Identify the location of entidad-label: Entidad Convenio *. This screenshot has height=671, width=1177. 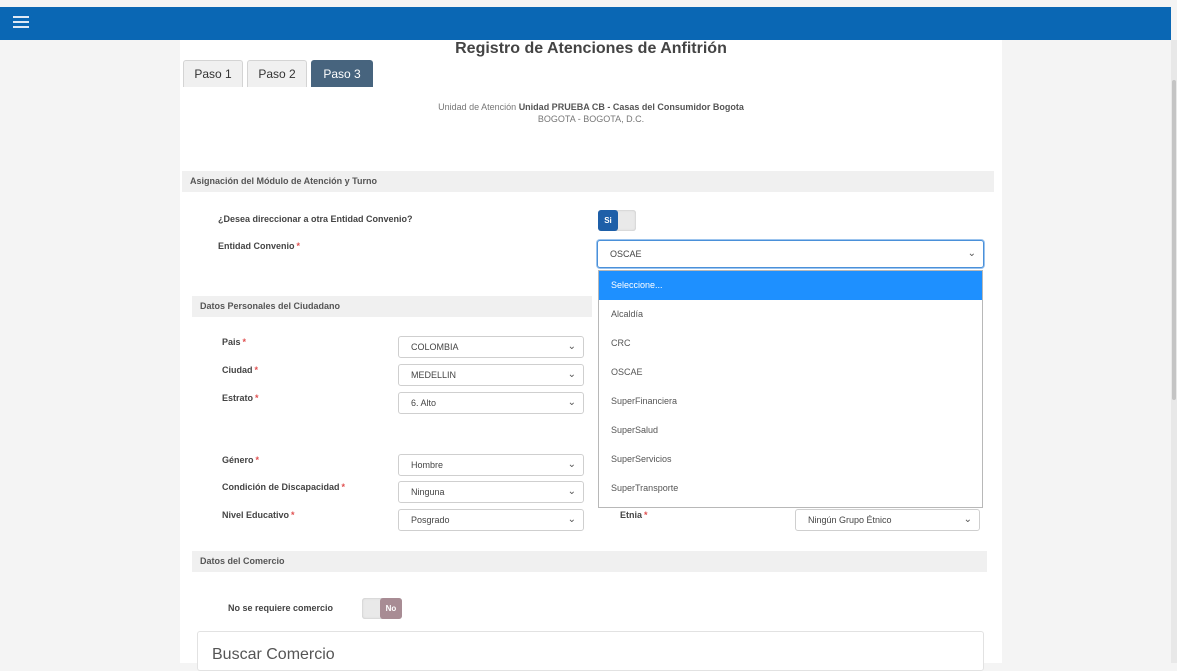
(259, 246).